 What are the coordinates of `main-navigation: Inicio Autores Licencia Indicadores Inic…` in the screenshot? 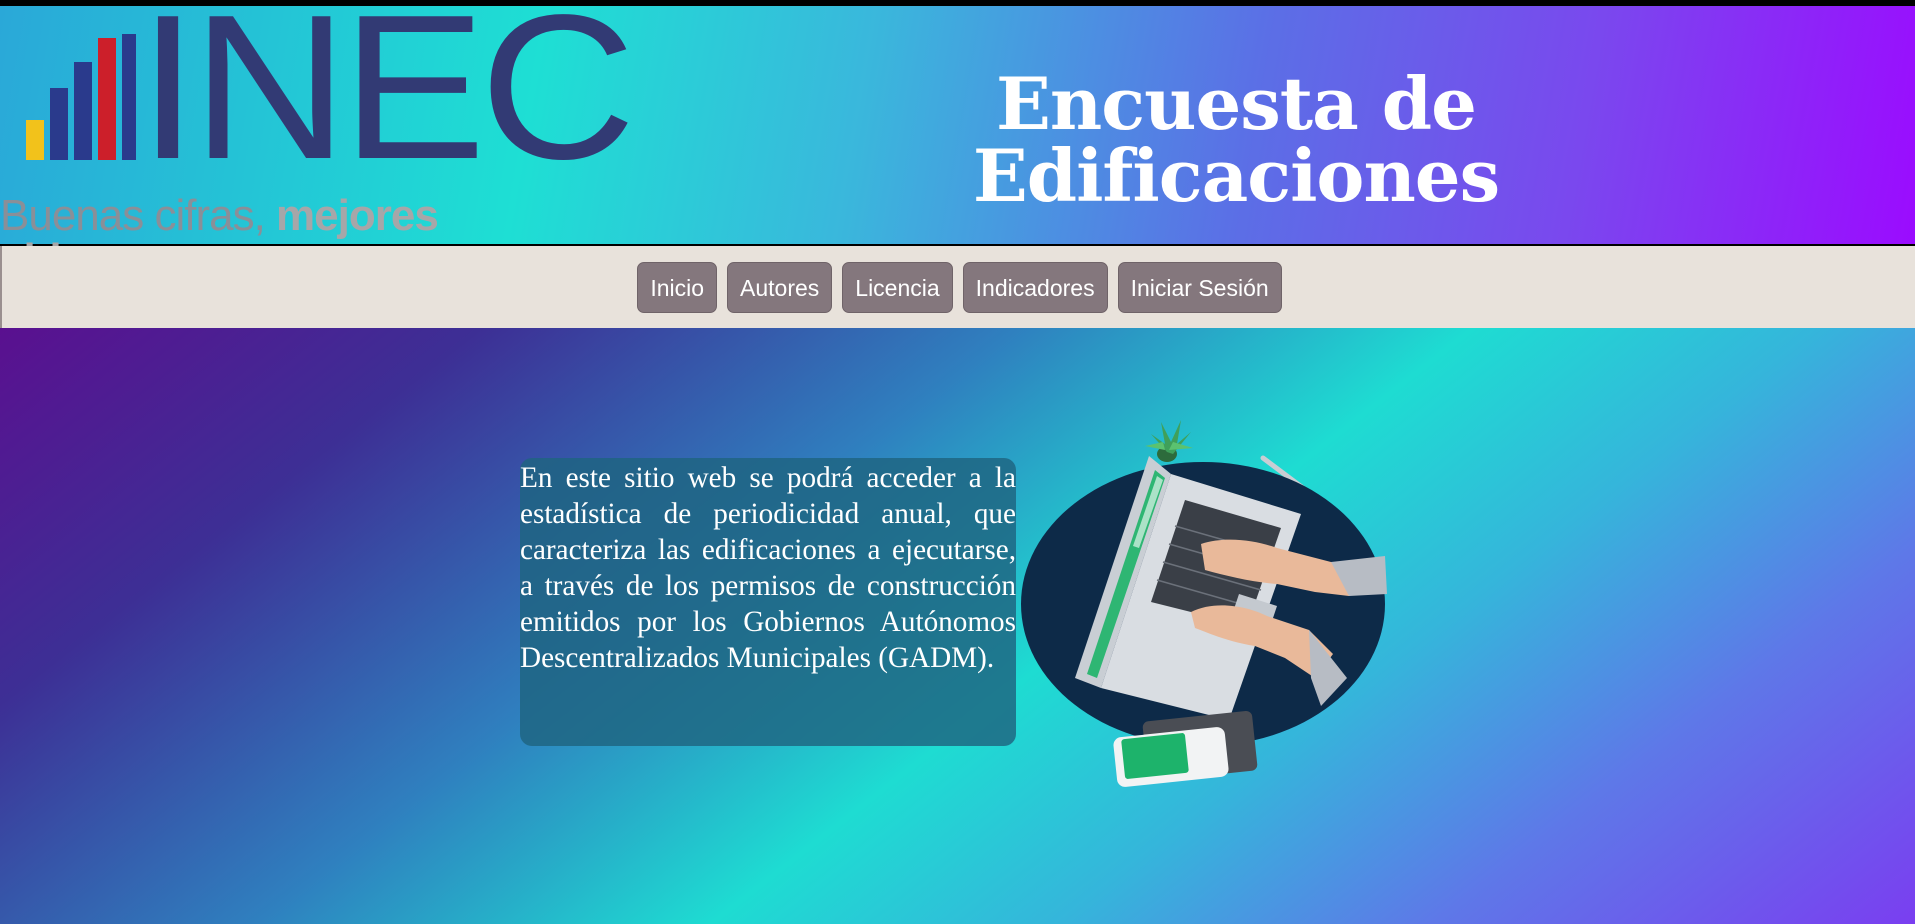 It's located at (957, 287).